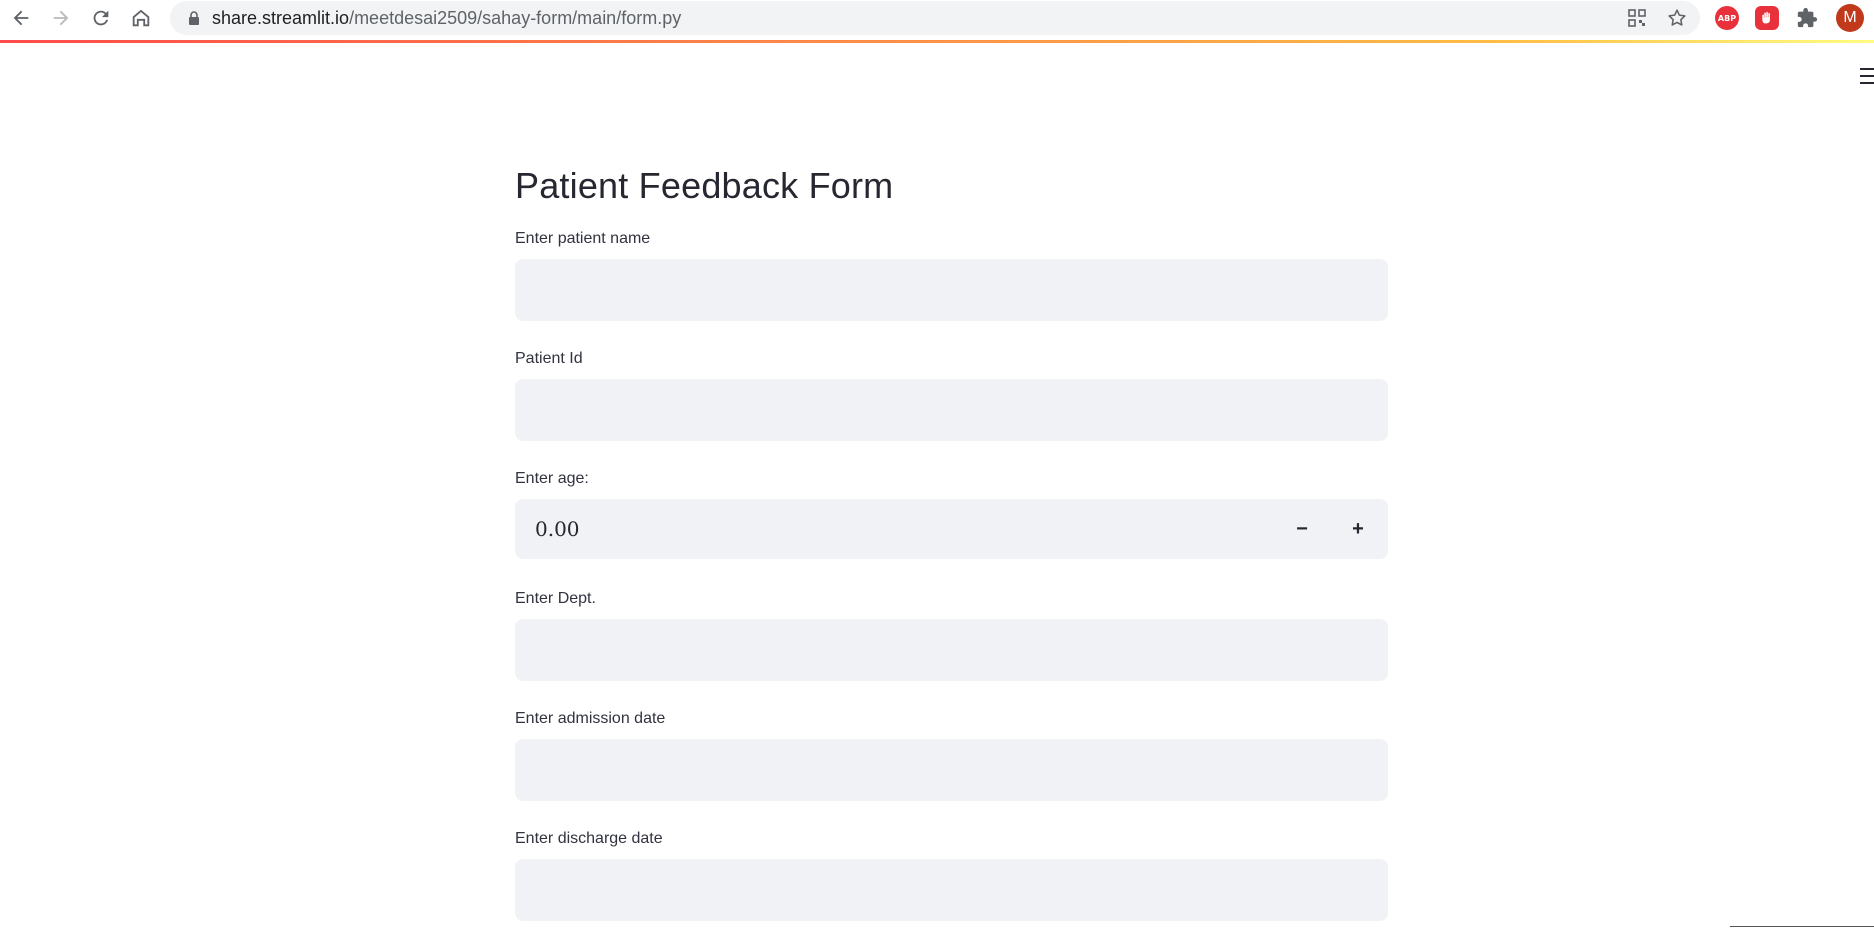 The height and width of the screenshot is (928, 1874). What do you see at coordinates (951, 410) in the screenshot?
I see `patient-id-input` at bounding box center [951, 410].